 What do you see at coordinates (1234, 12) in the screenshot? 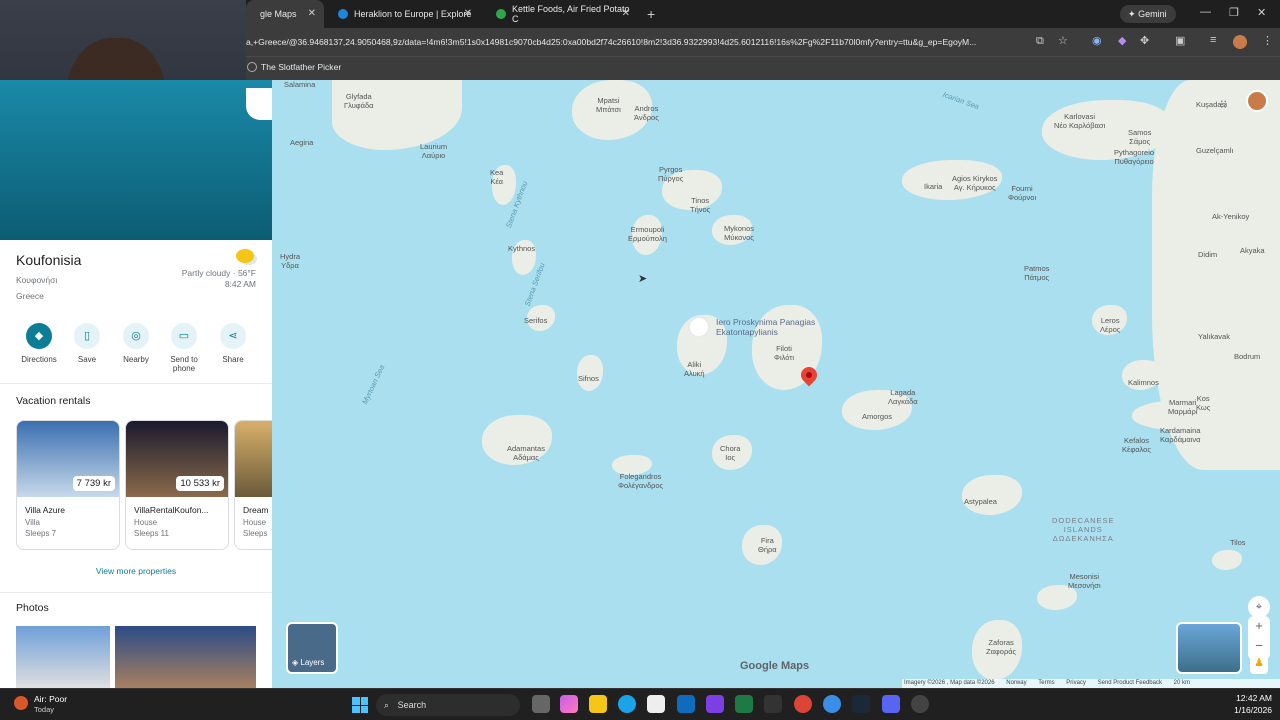
I see `maximize-icon: ❐` at bounding box center [1234, 12].